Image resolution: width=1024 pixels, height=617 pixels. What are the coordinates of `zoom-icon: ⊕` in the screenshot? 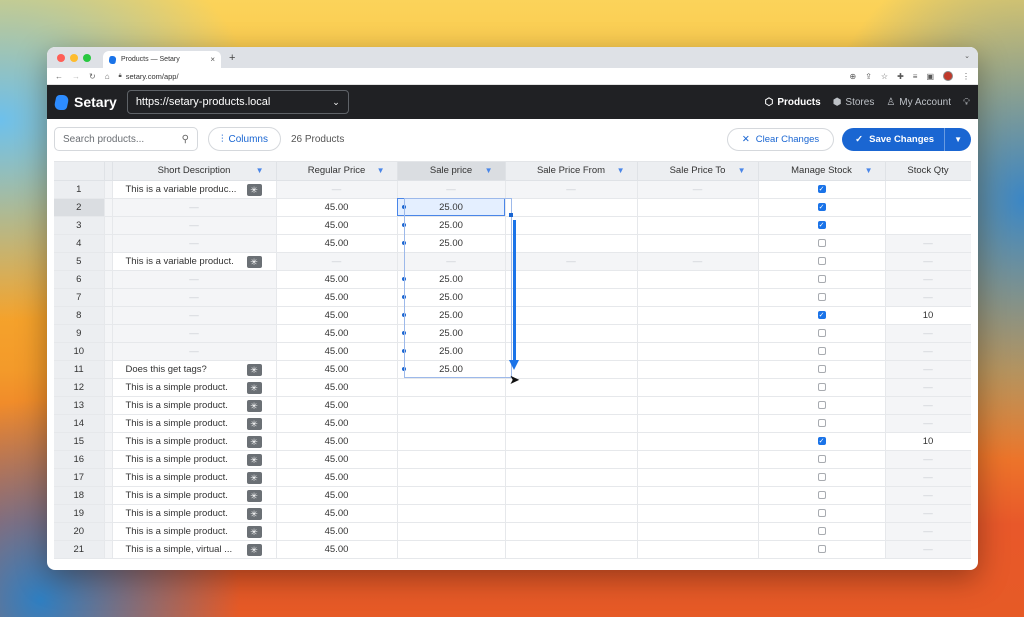 It's located at (852, 76).